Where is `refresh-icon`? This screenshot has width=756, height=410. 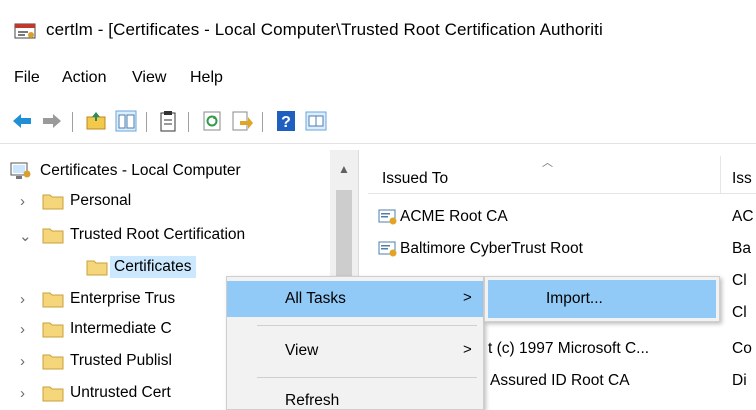 refresh-icon is located at coordinates (212, 121).